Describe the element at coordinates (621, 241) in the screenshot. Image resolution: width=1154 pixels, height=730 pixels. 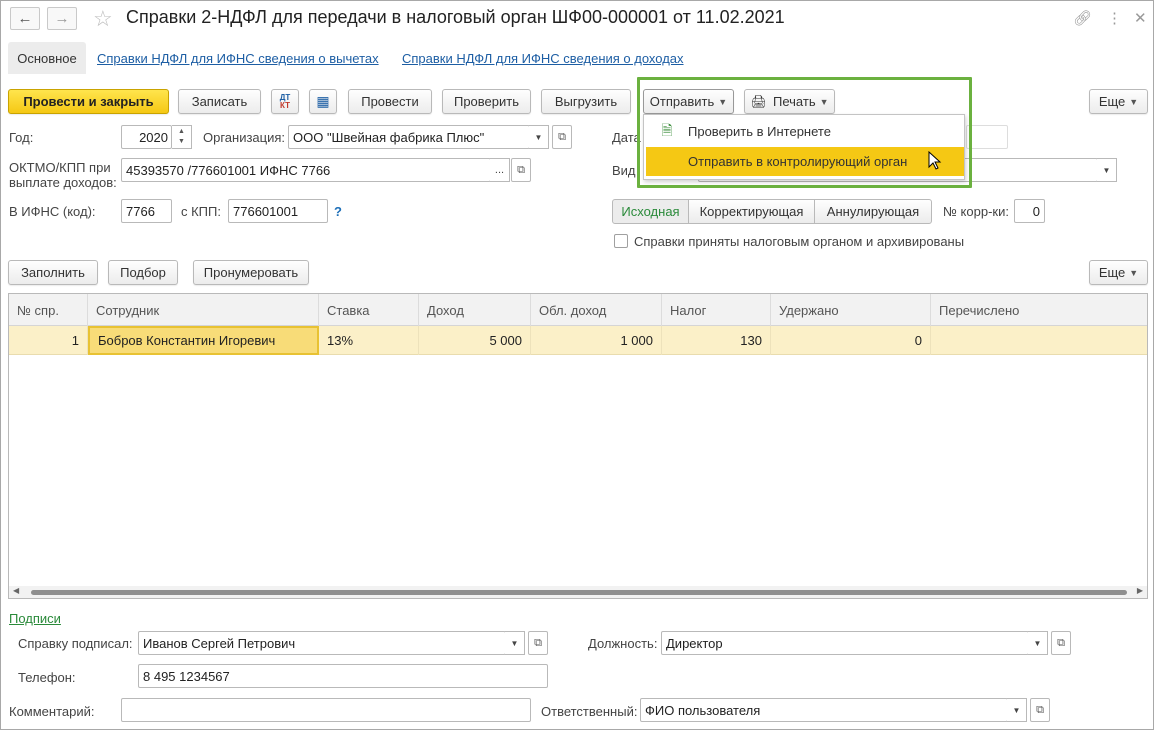
I see `archived-checkbox` at that location.